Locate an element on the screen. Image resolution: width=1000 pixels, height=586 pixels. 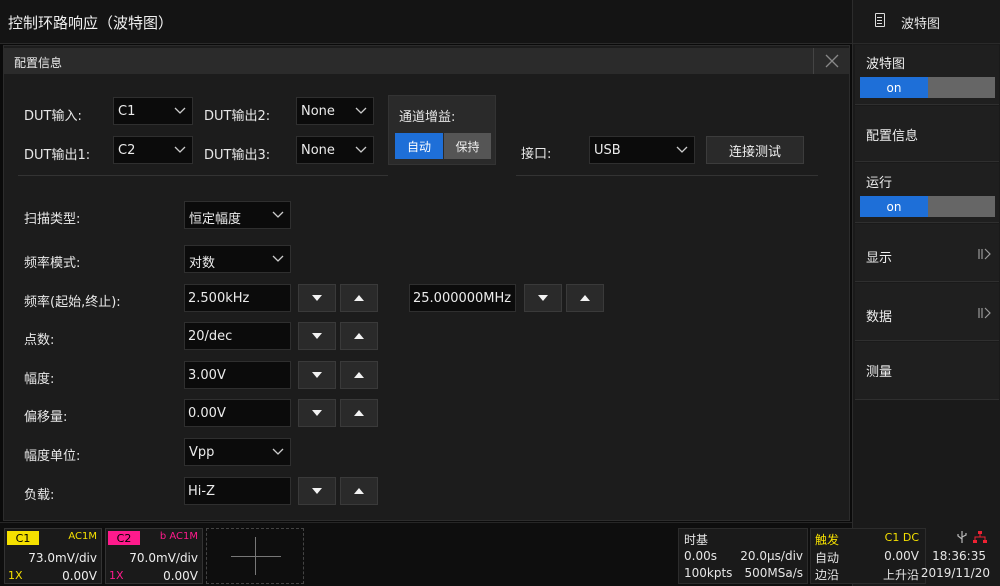
panel-header: 配置信息 is located at coordinates (426, 61).